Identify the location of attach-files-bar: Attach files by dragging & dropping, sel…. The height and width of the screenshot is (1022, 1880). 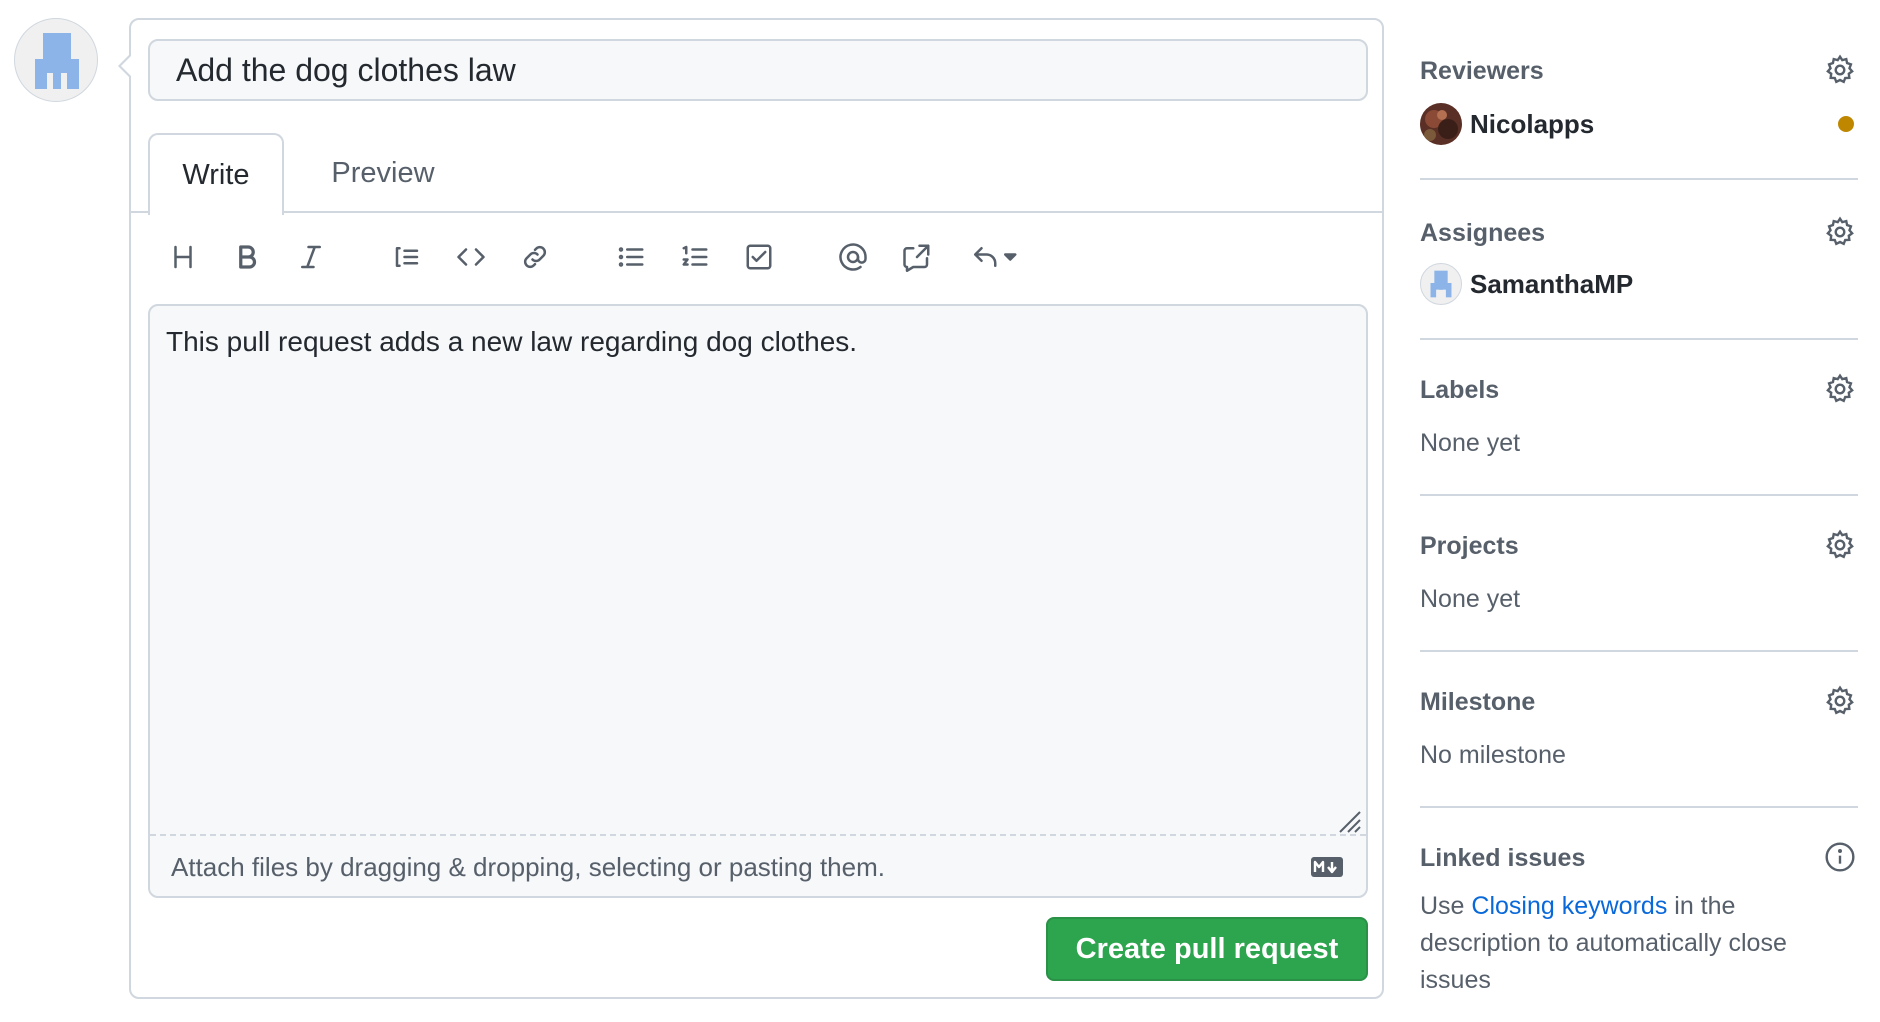
(758, 866).